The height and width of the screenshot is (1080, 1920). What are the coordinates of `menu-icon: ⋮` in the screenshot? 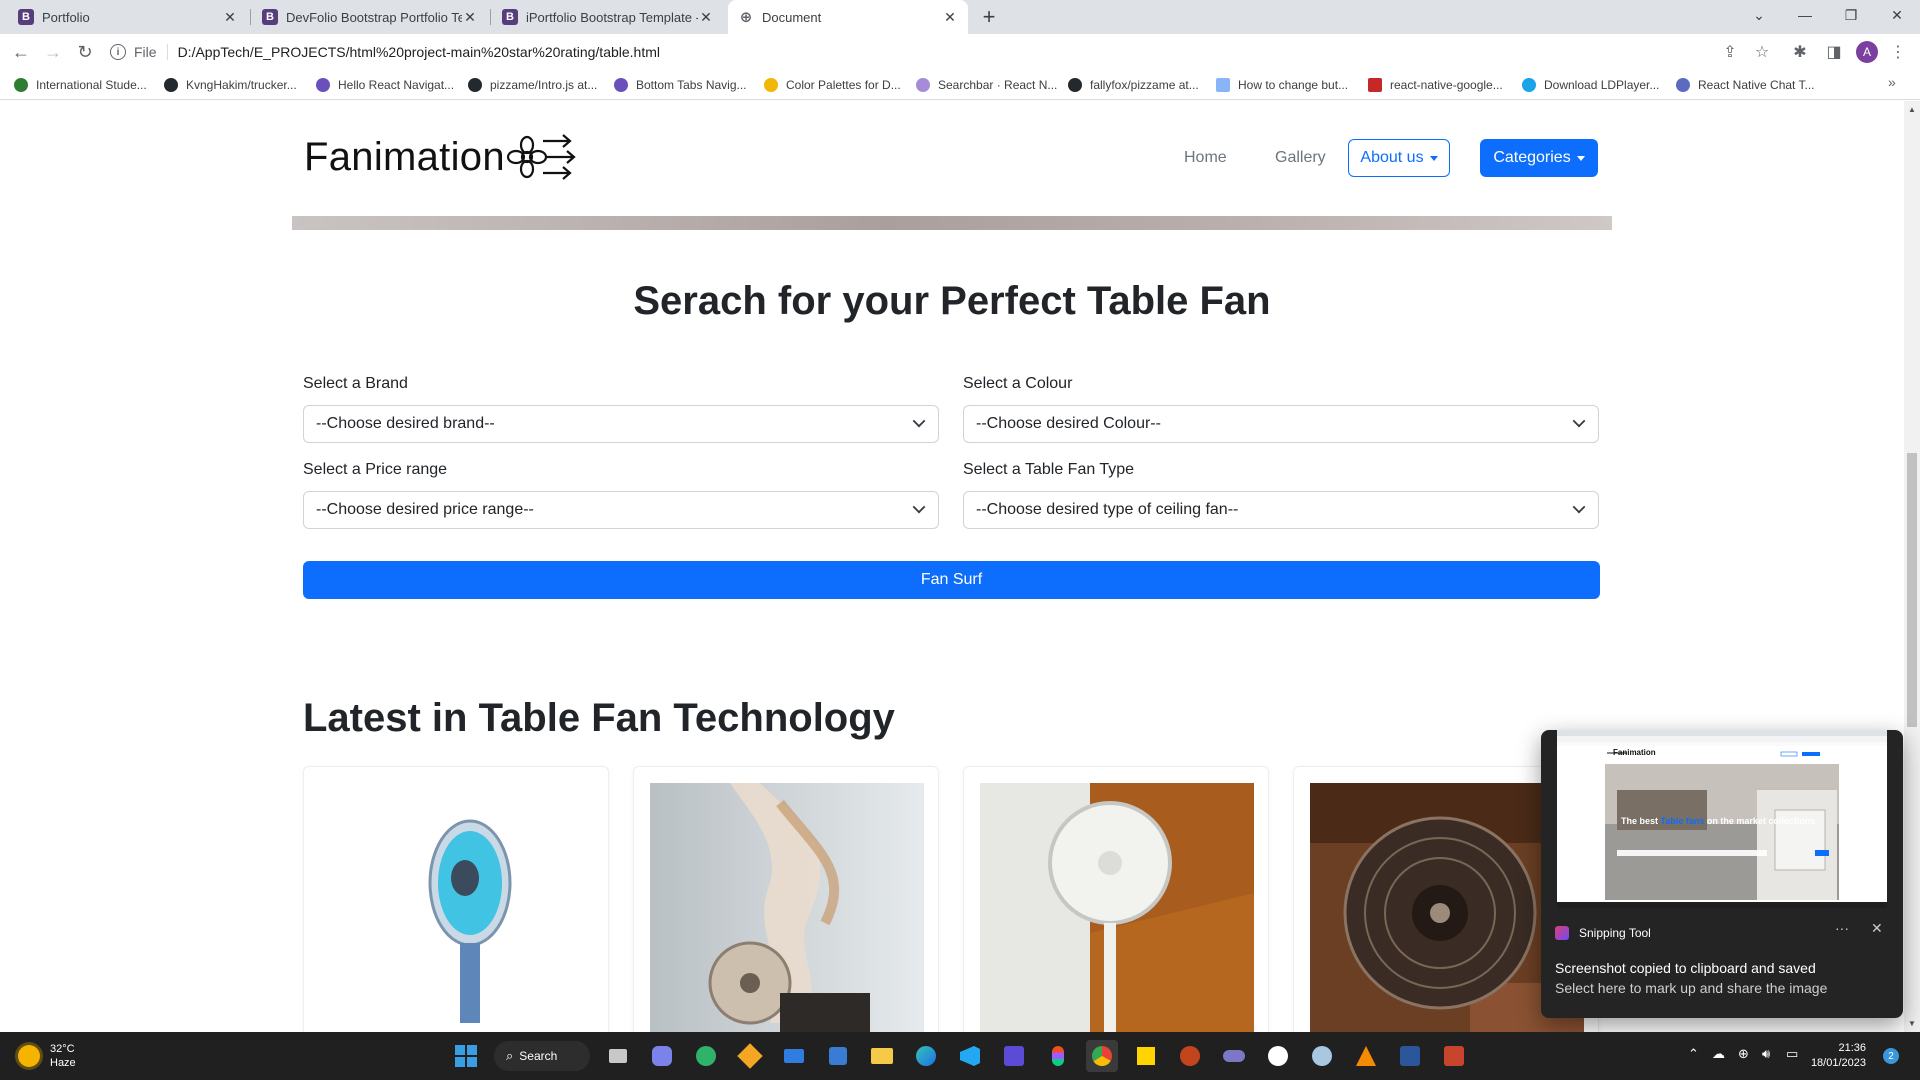 It's located at (1898, 52).